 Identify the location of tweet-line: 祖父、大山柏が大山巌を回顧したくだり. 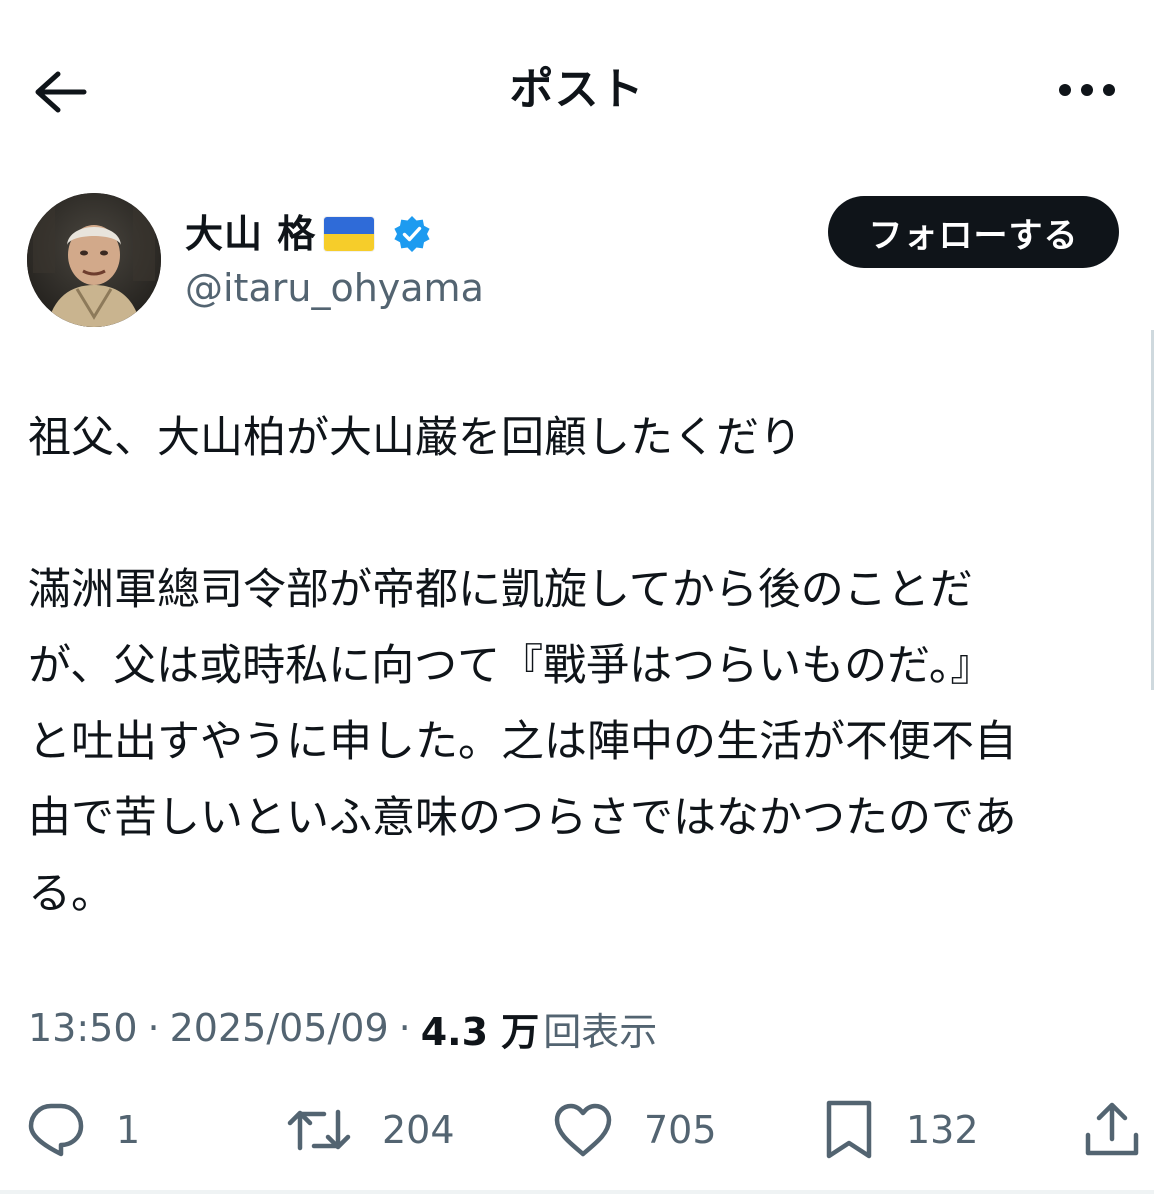
(415, 438).